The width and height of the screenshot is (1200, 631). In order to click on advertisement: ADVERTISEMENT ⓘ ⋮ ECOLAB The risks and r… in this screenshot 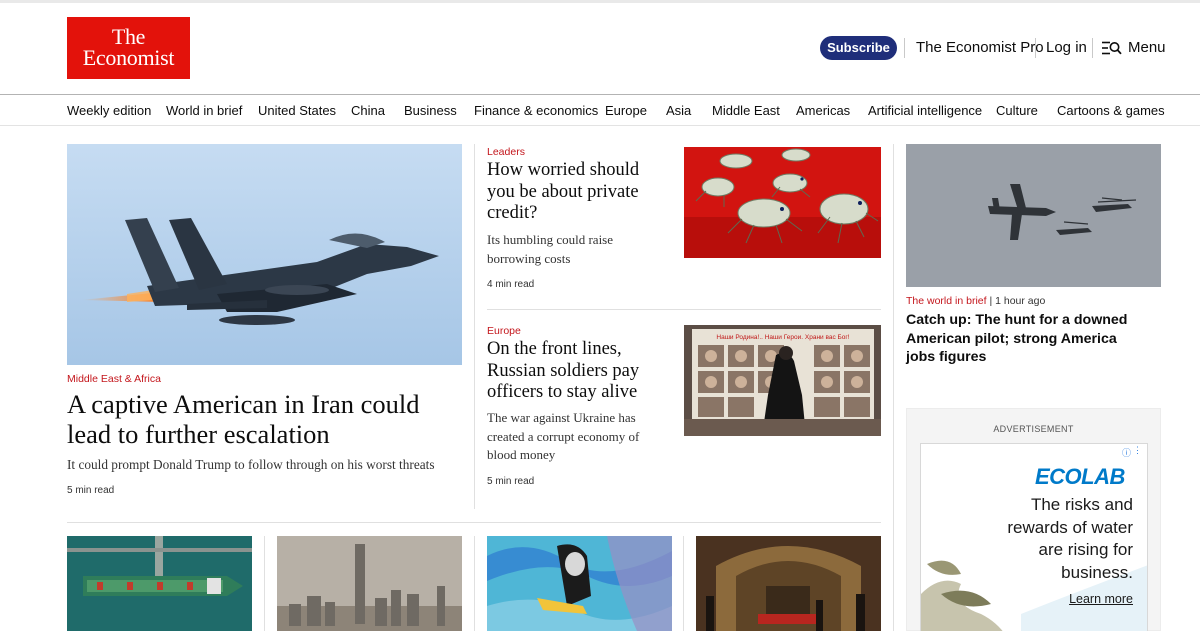, I will do `click(1033, 519)`.